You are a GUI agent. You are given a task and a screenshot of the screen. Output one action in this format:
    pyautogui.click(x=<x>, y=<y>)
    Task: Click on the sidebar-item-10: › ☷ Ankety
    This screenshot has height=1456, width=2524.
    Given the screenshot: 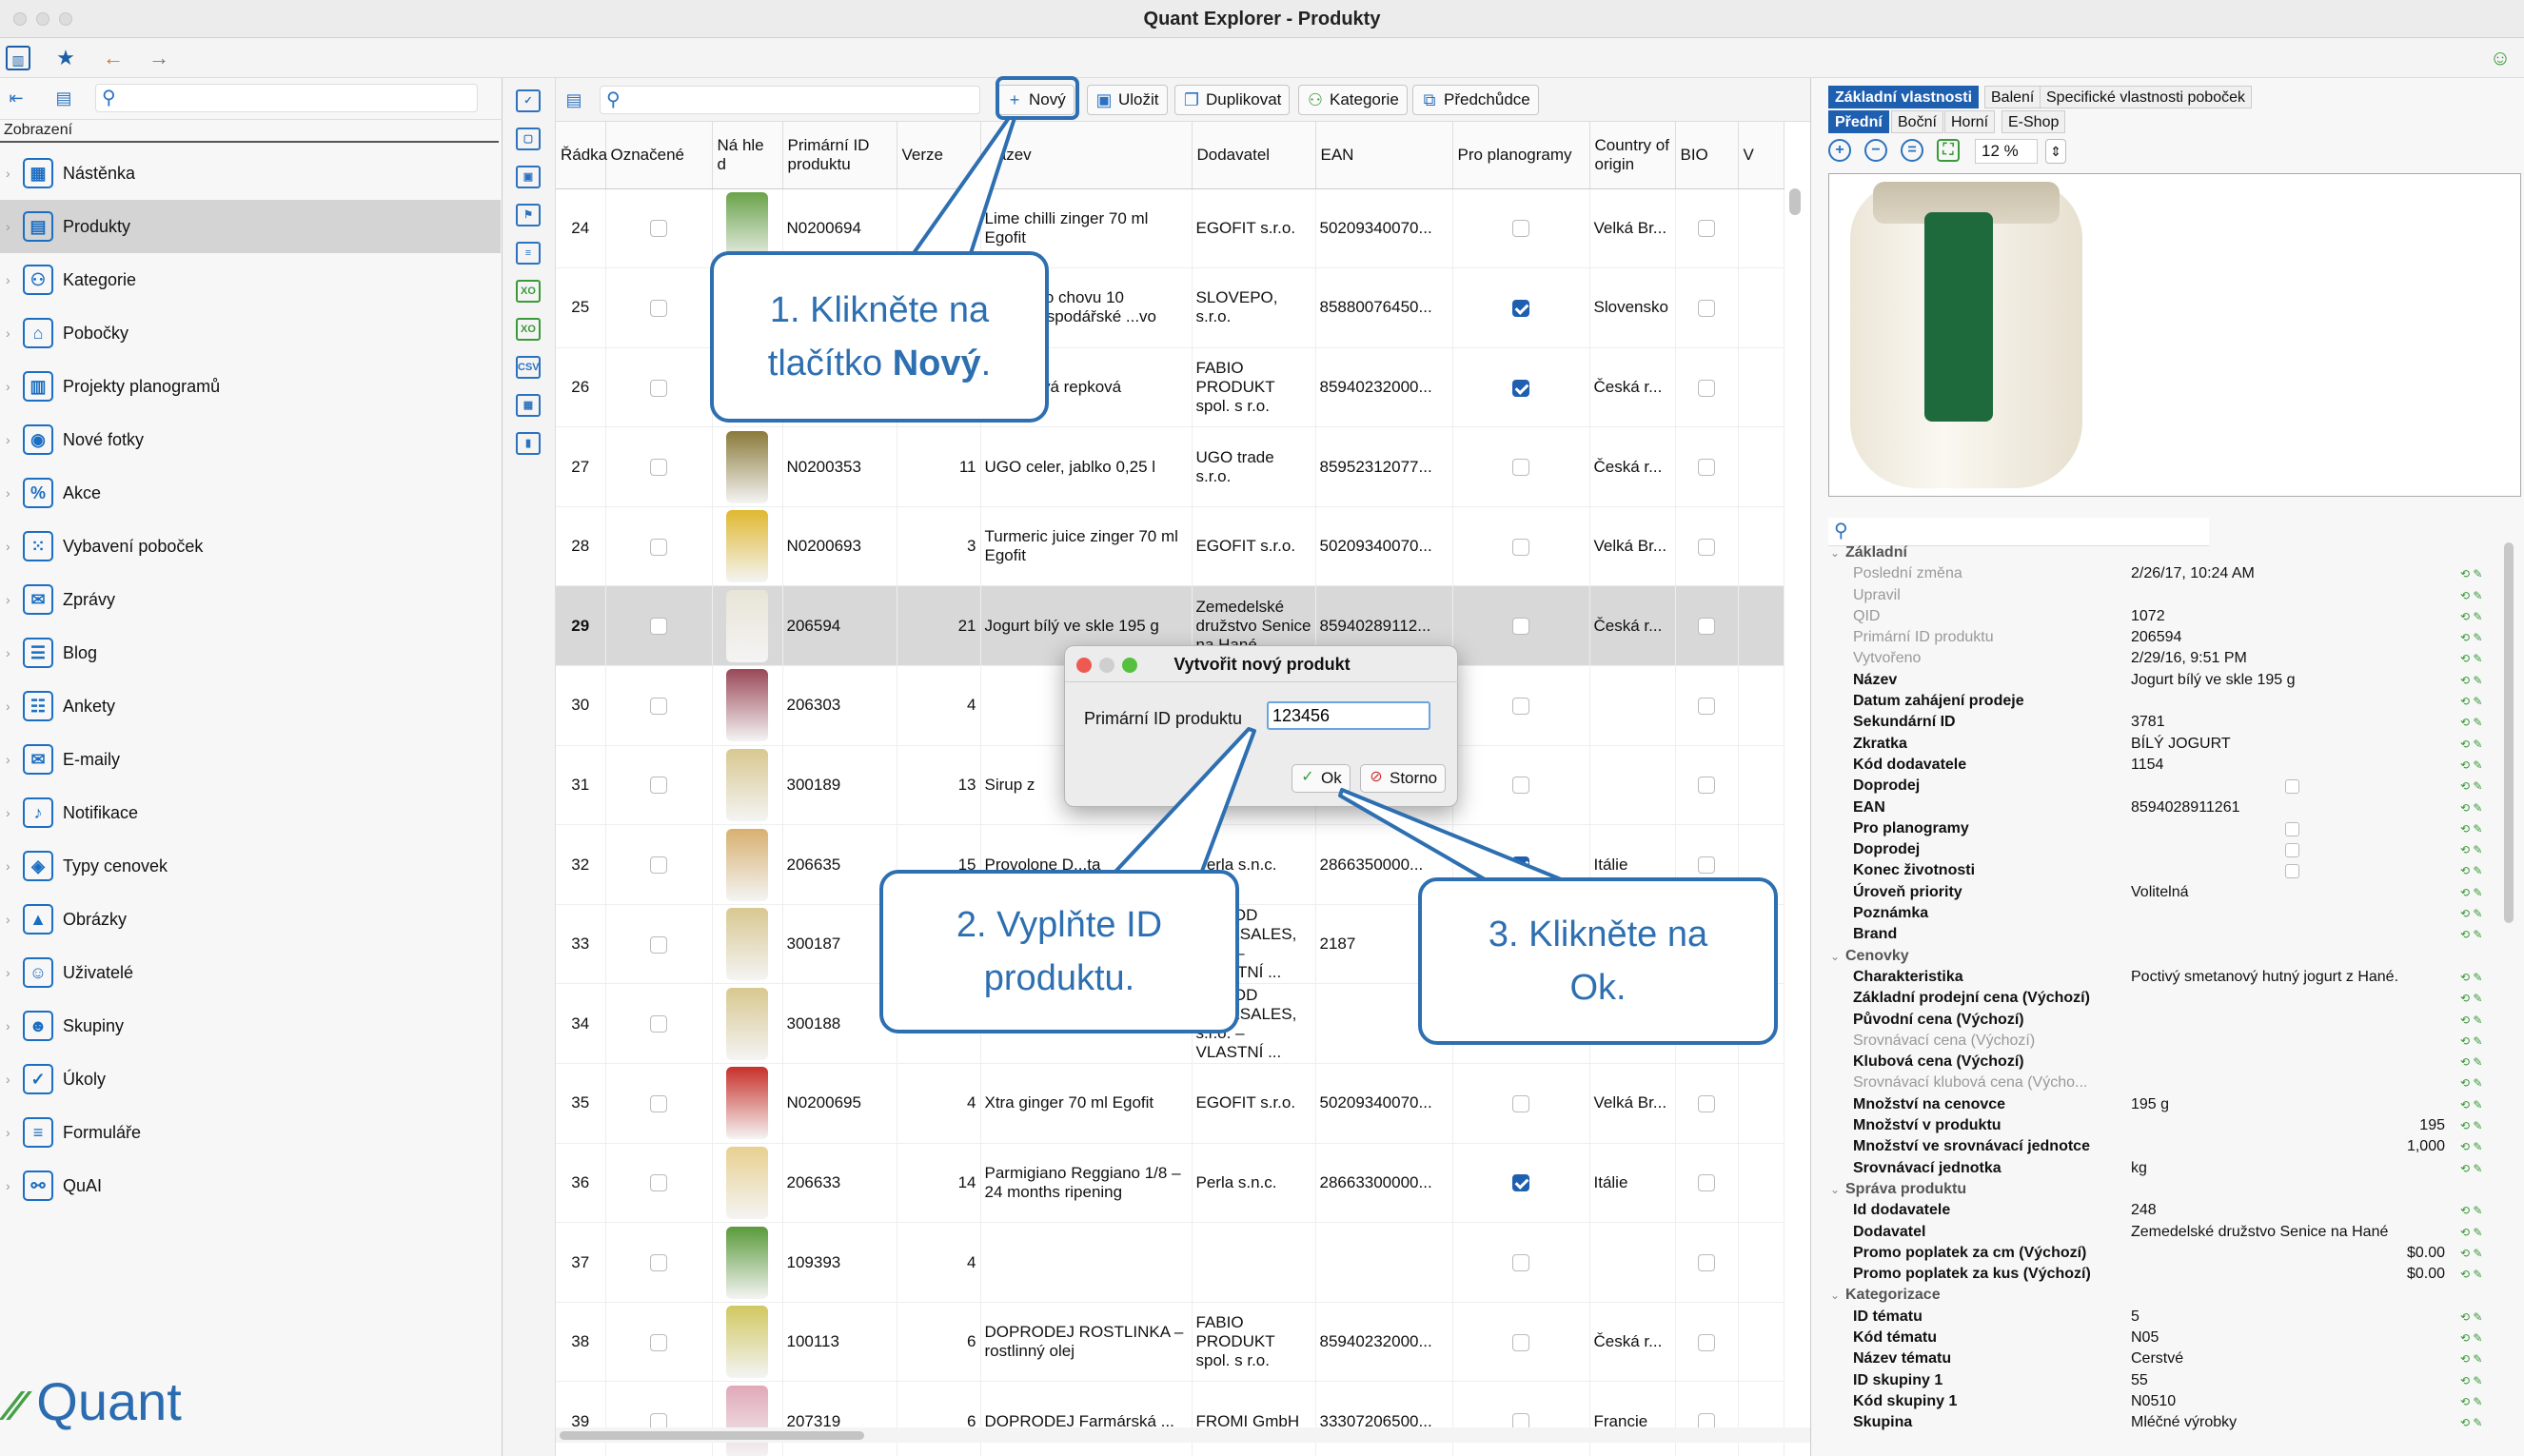 What is the action you would take?
    pyautogui.click(x=250, y=706)
    